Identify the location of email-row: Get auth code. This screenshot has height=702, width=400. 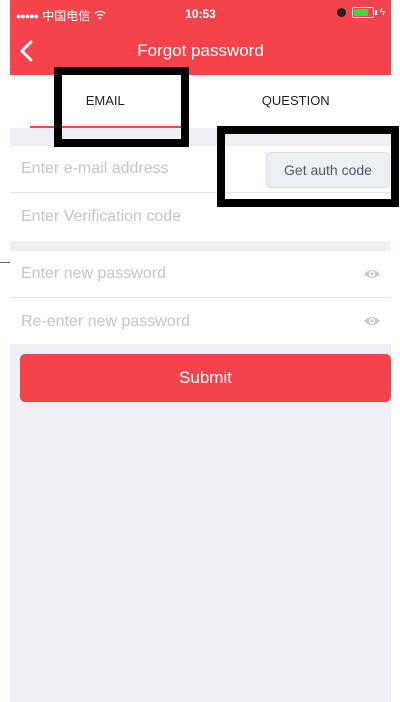
(200, 169).